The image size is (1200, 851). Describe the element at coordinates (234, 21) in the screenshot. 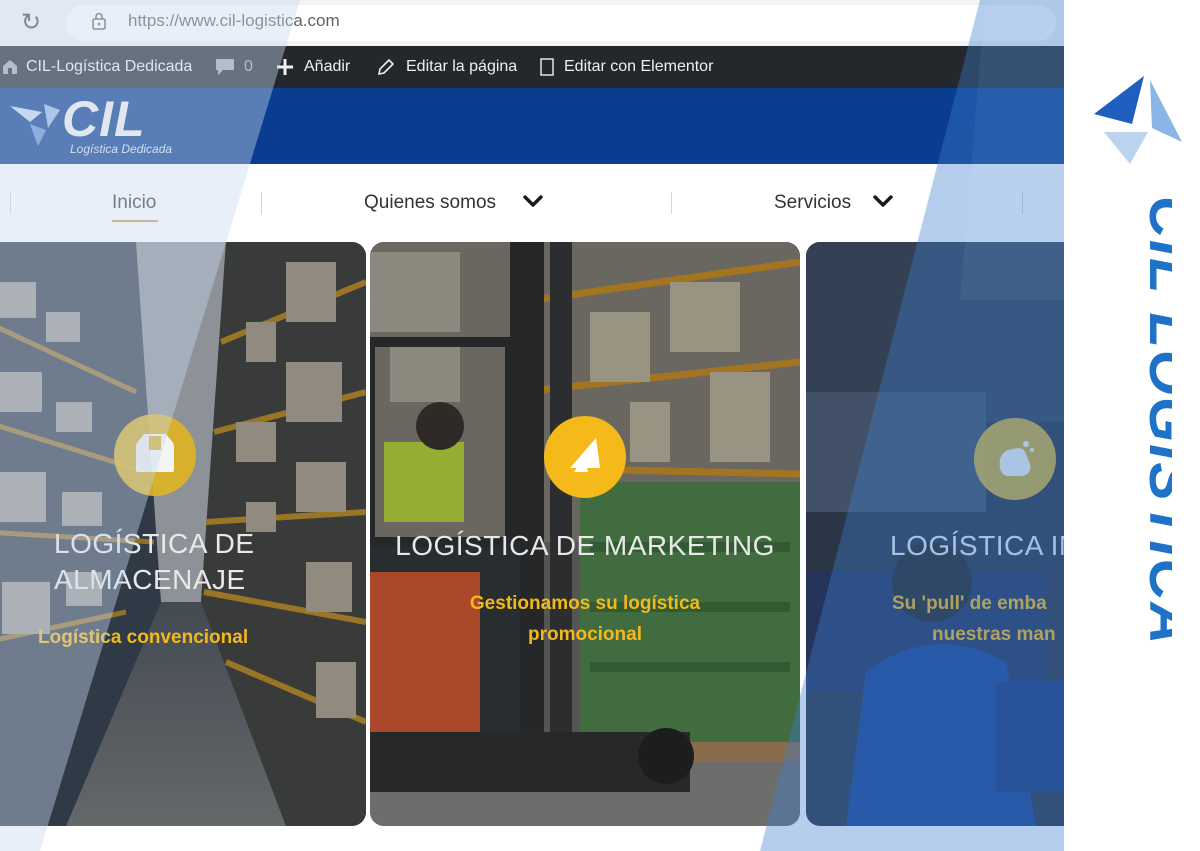

I see `url-text: https://www.cil-logistica.com` at that location.